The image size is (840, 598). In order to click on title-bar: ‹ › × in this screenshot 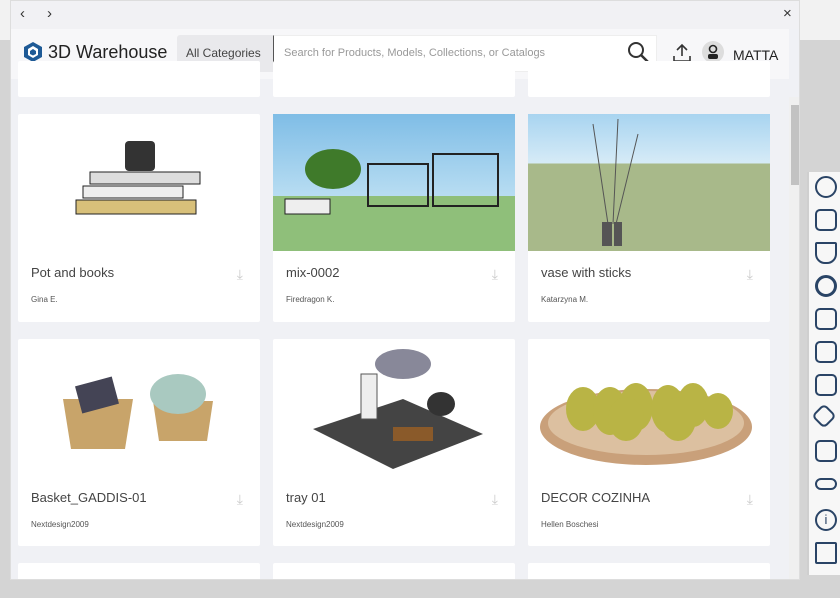, I will do `click(405, 15)`.